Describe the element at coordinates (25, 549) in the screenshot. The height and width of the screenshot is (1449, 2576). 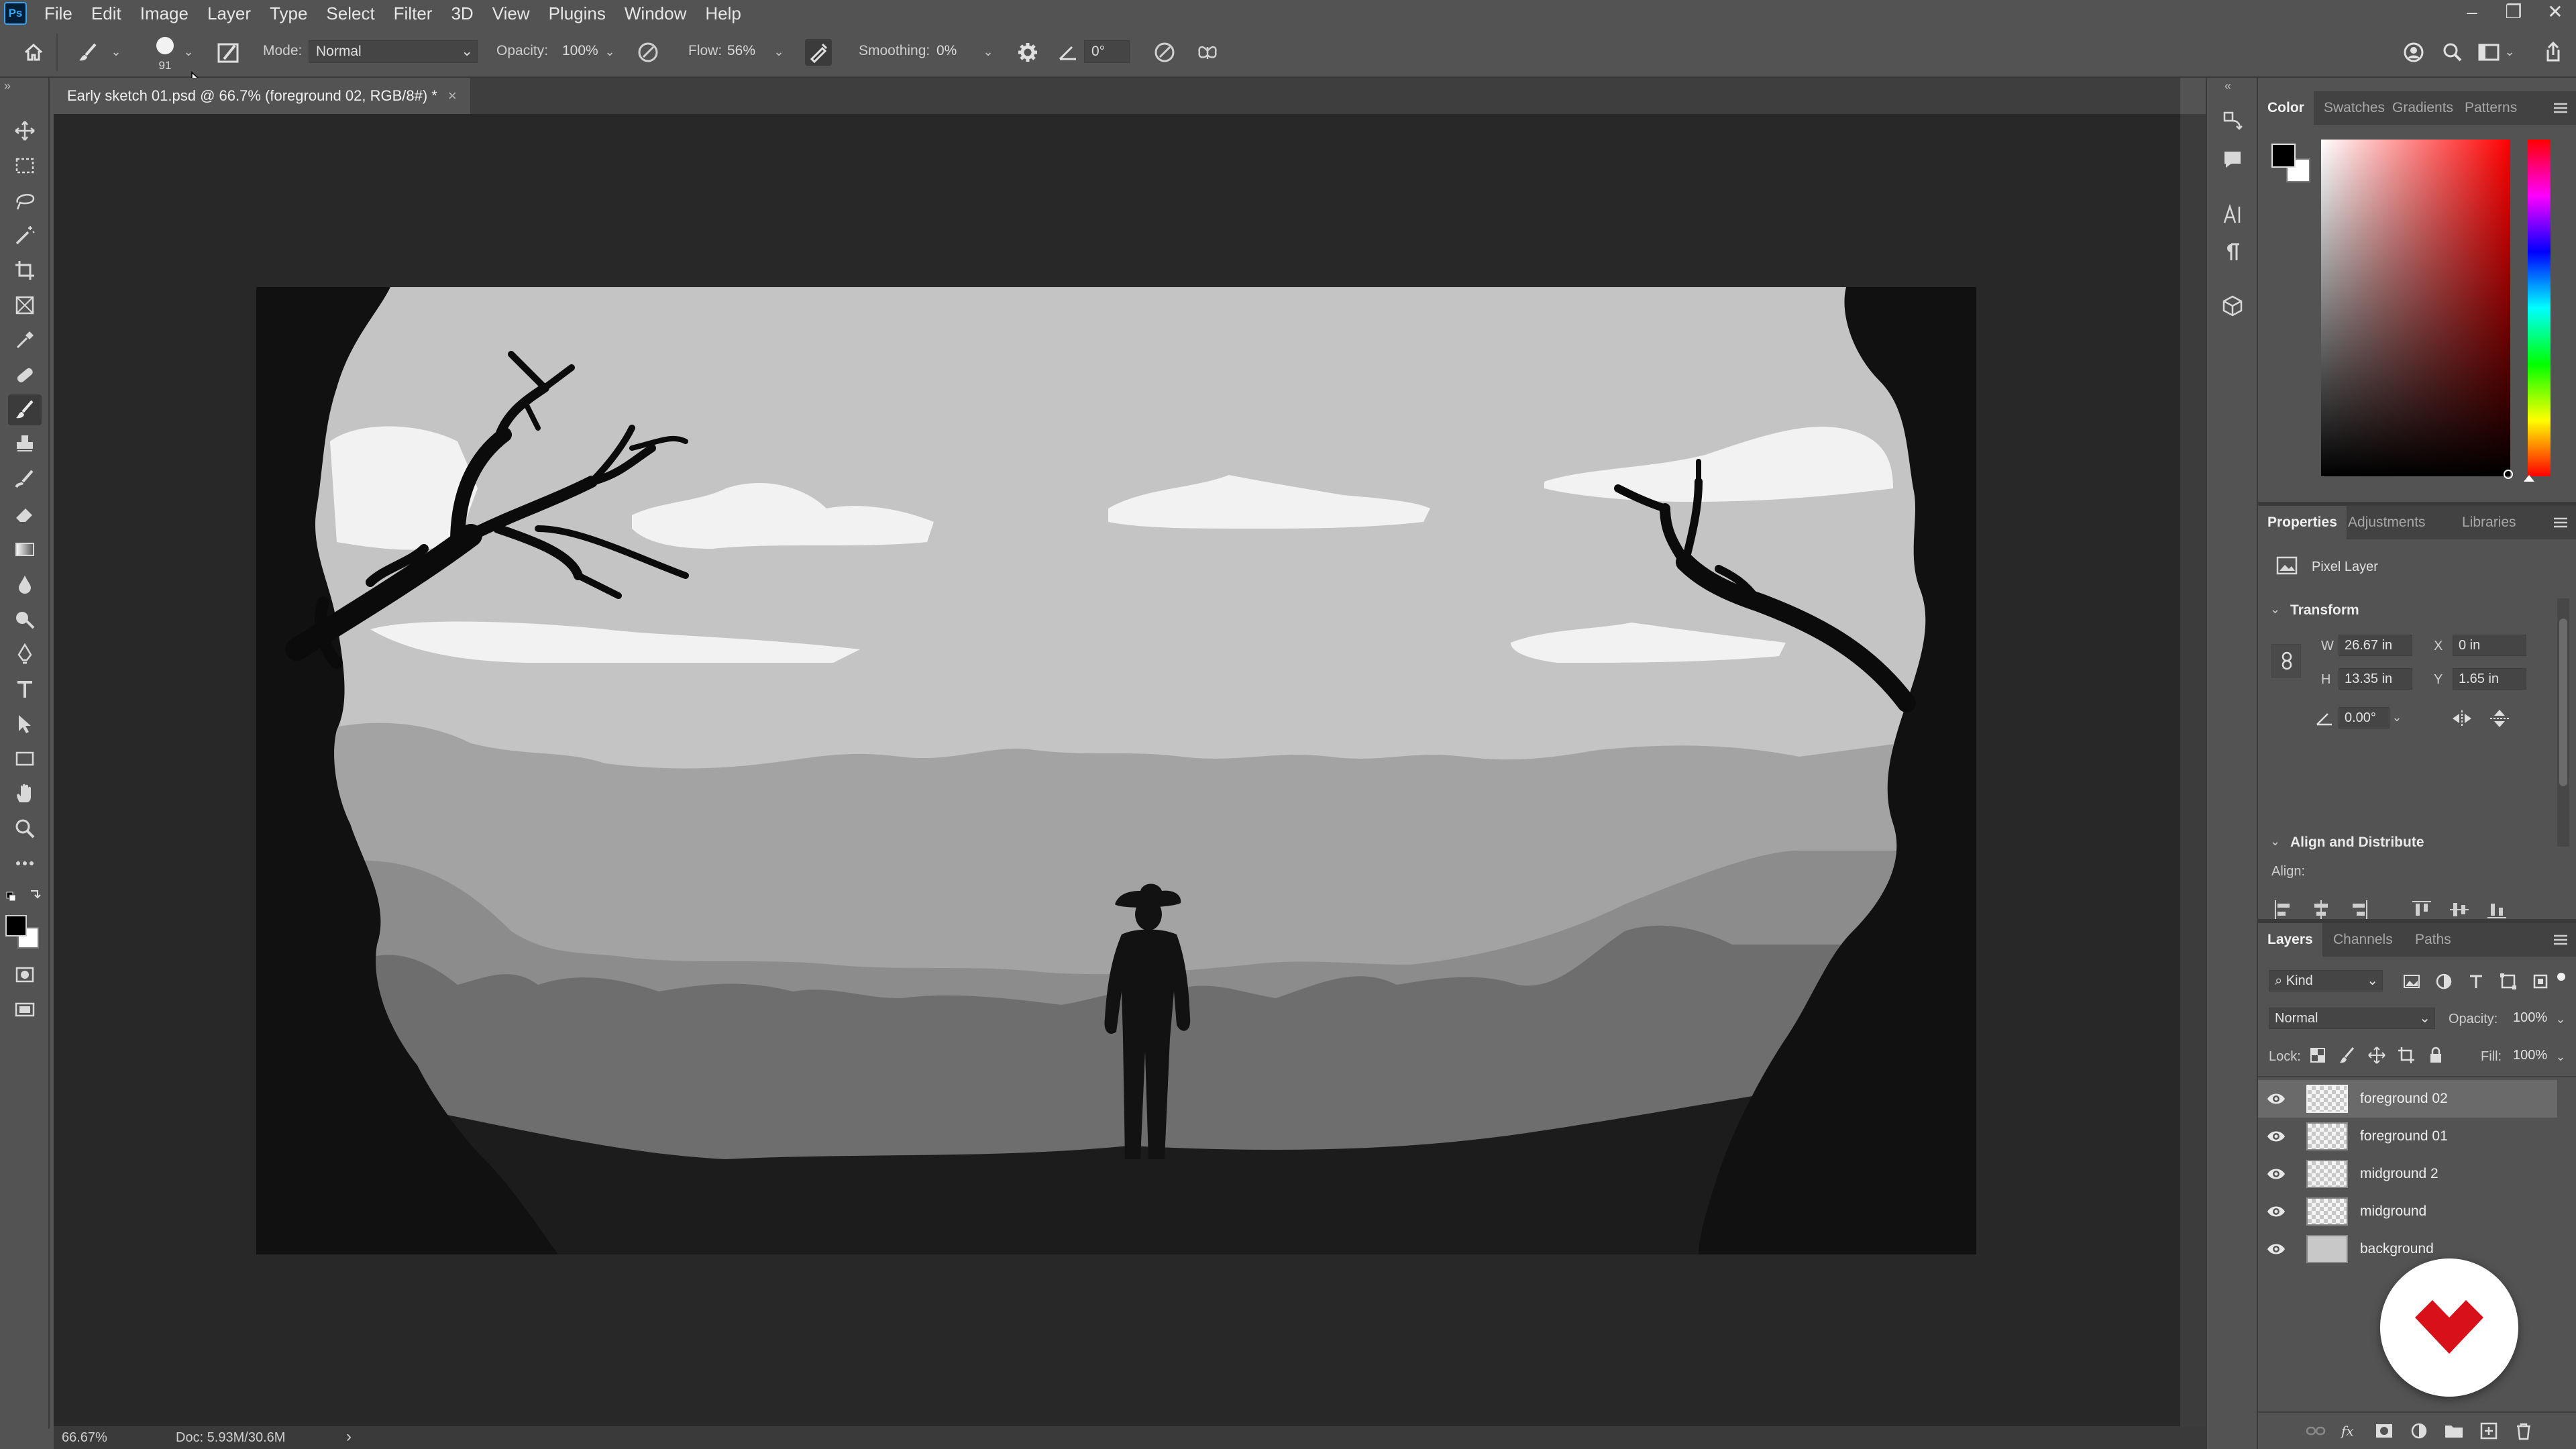
I see `gradient-tool-icon` at that location.